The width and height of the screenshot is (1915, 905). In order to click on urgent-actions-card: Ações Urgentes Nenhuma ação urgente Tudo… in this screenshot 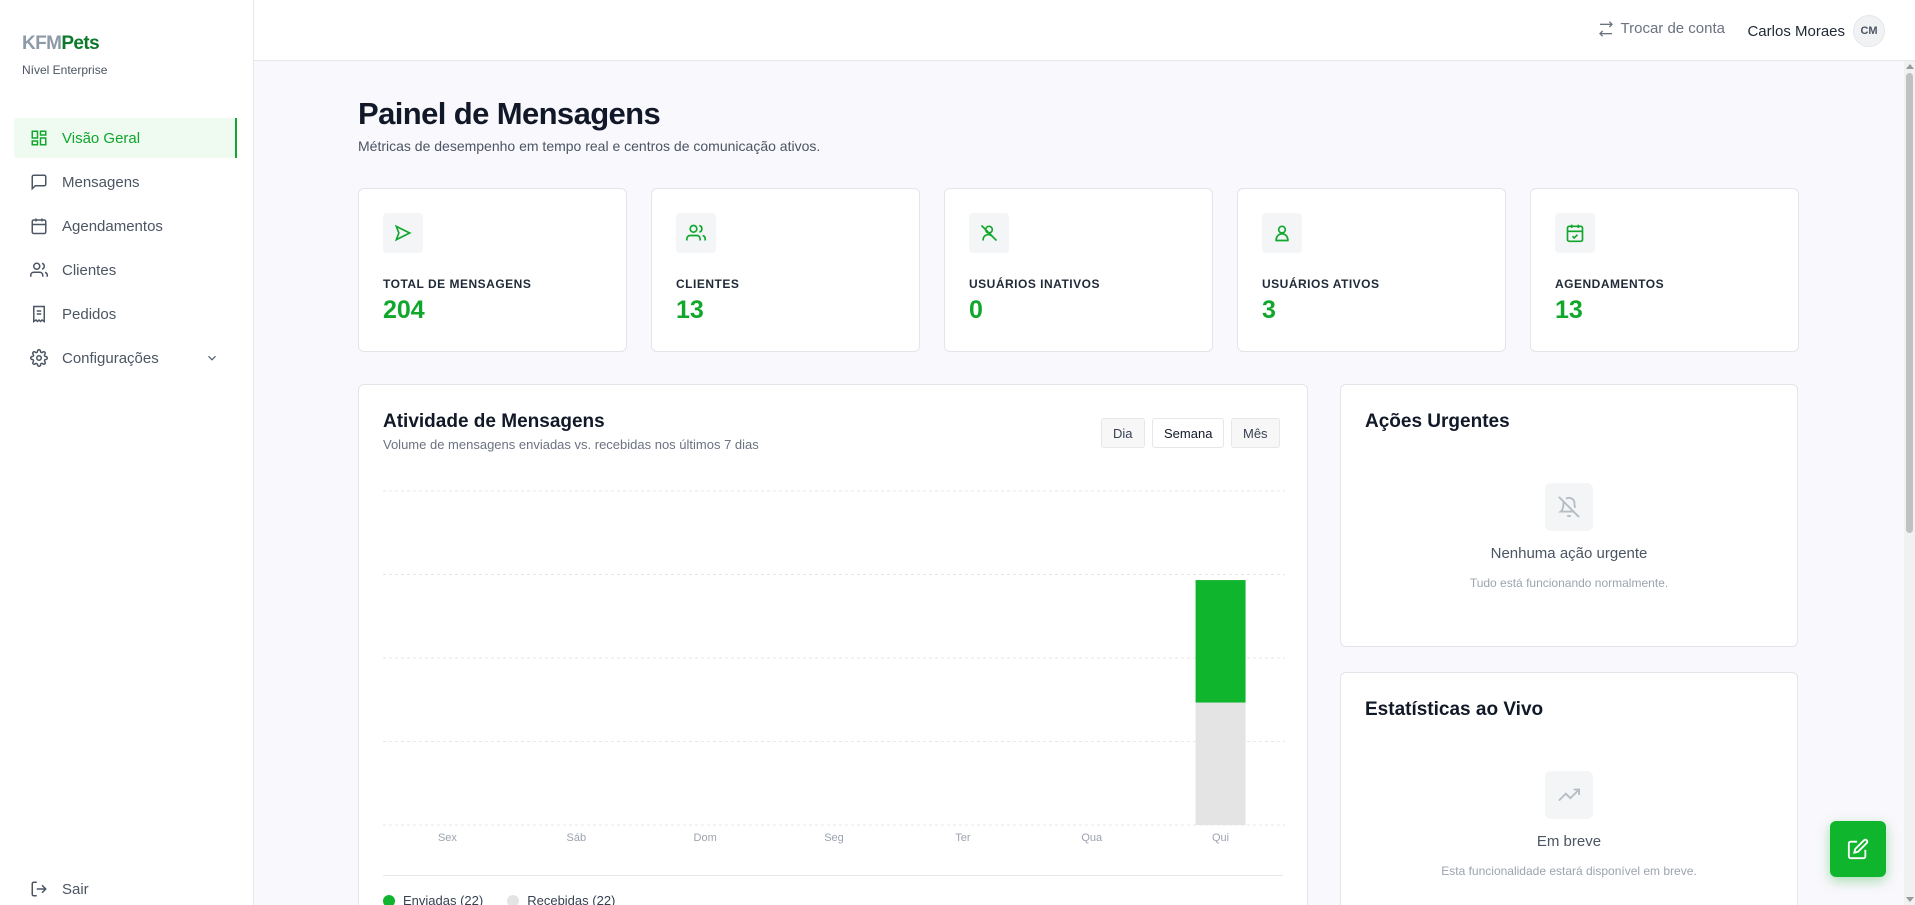, I will do `click(1569, 515)`.